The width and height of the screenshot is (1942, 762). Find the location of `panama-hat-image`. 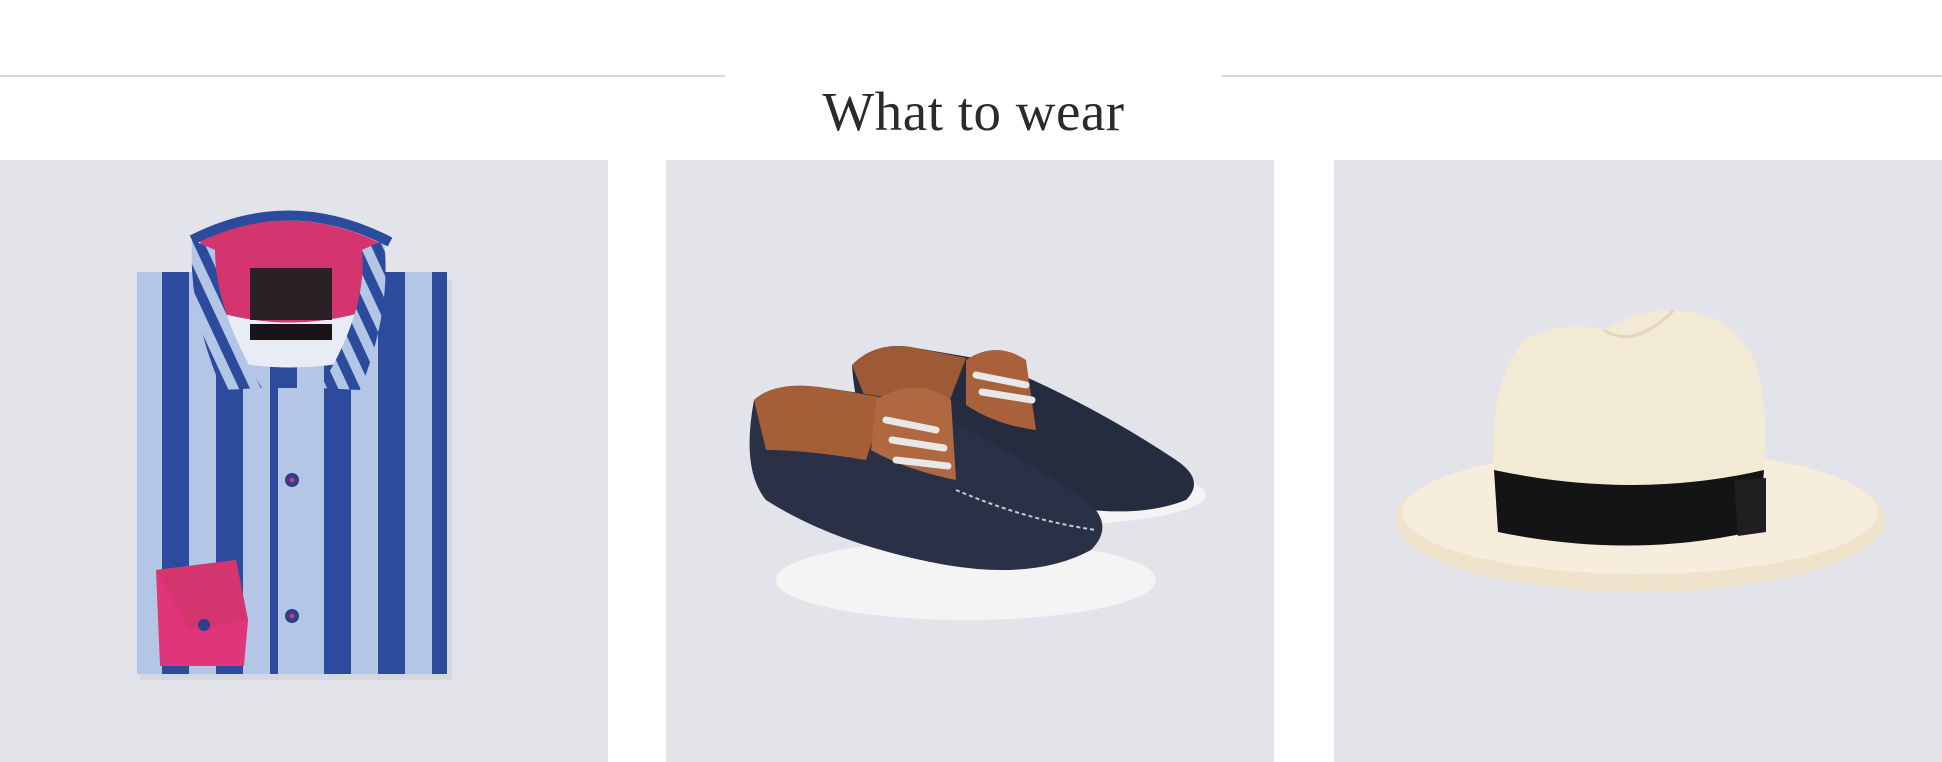

panama-hat-image is located at coordinates (1640, 450).